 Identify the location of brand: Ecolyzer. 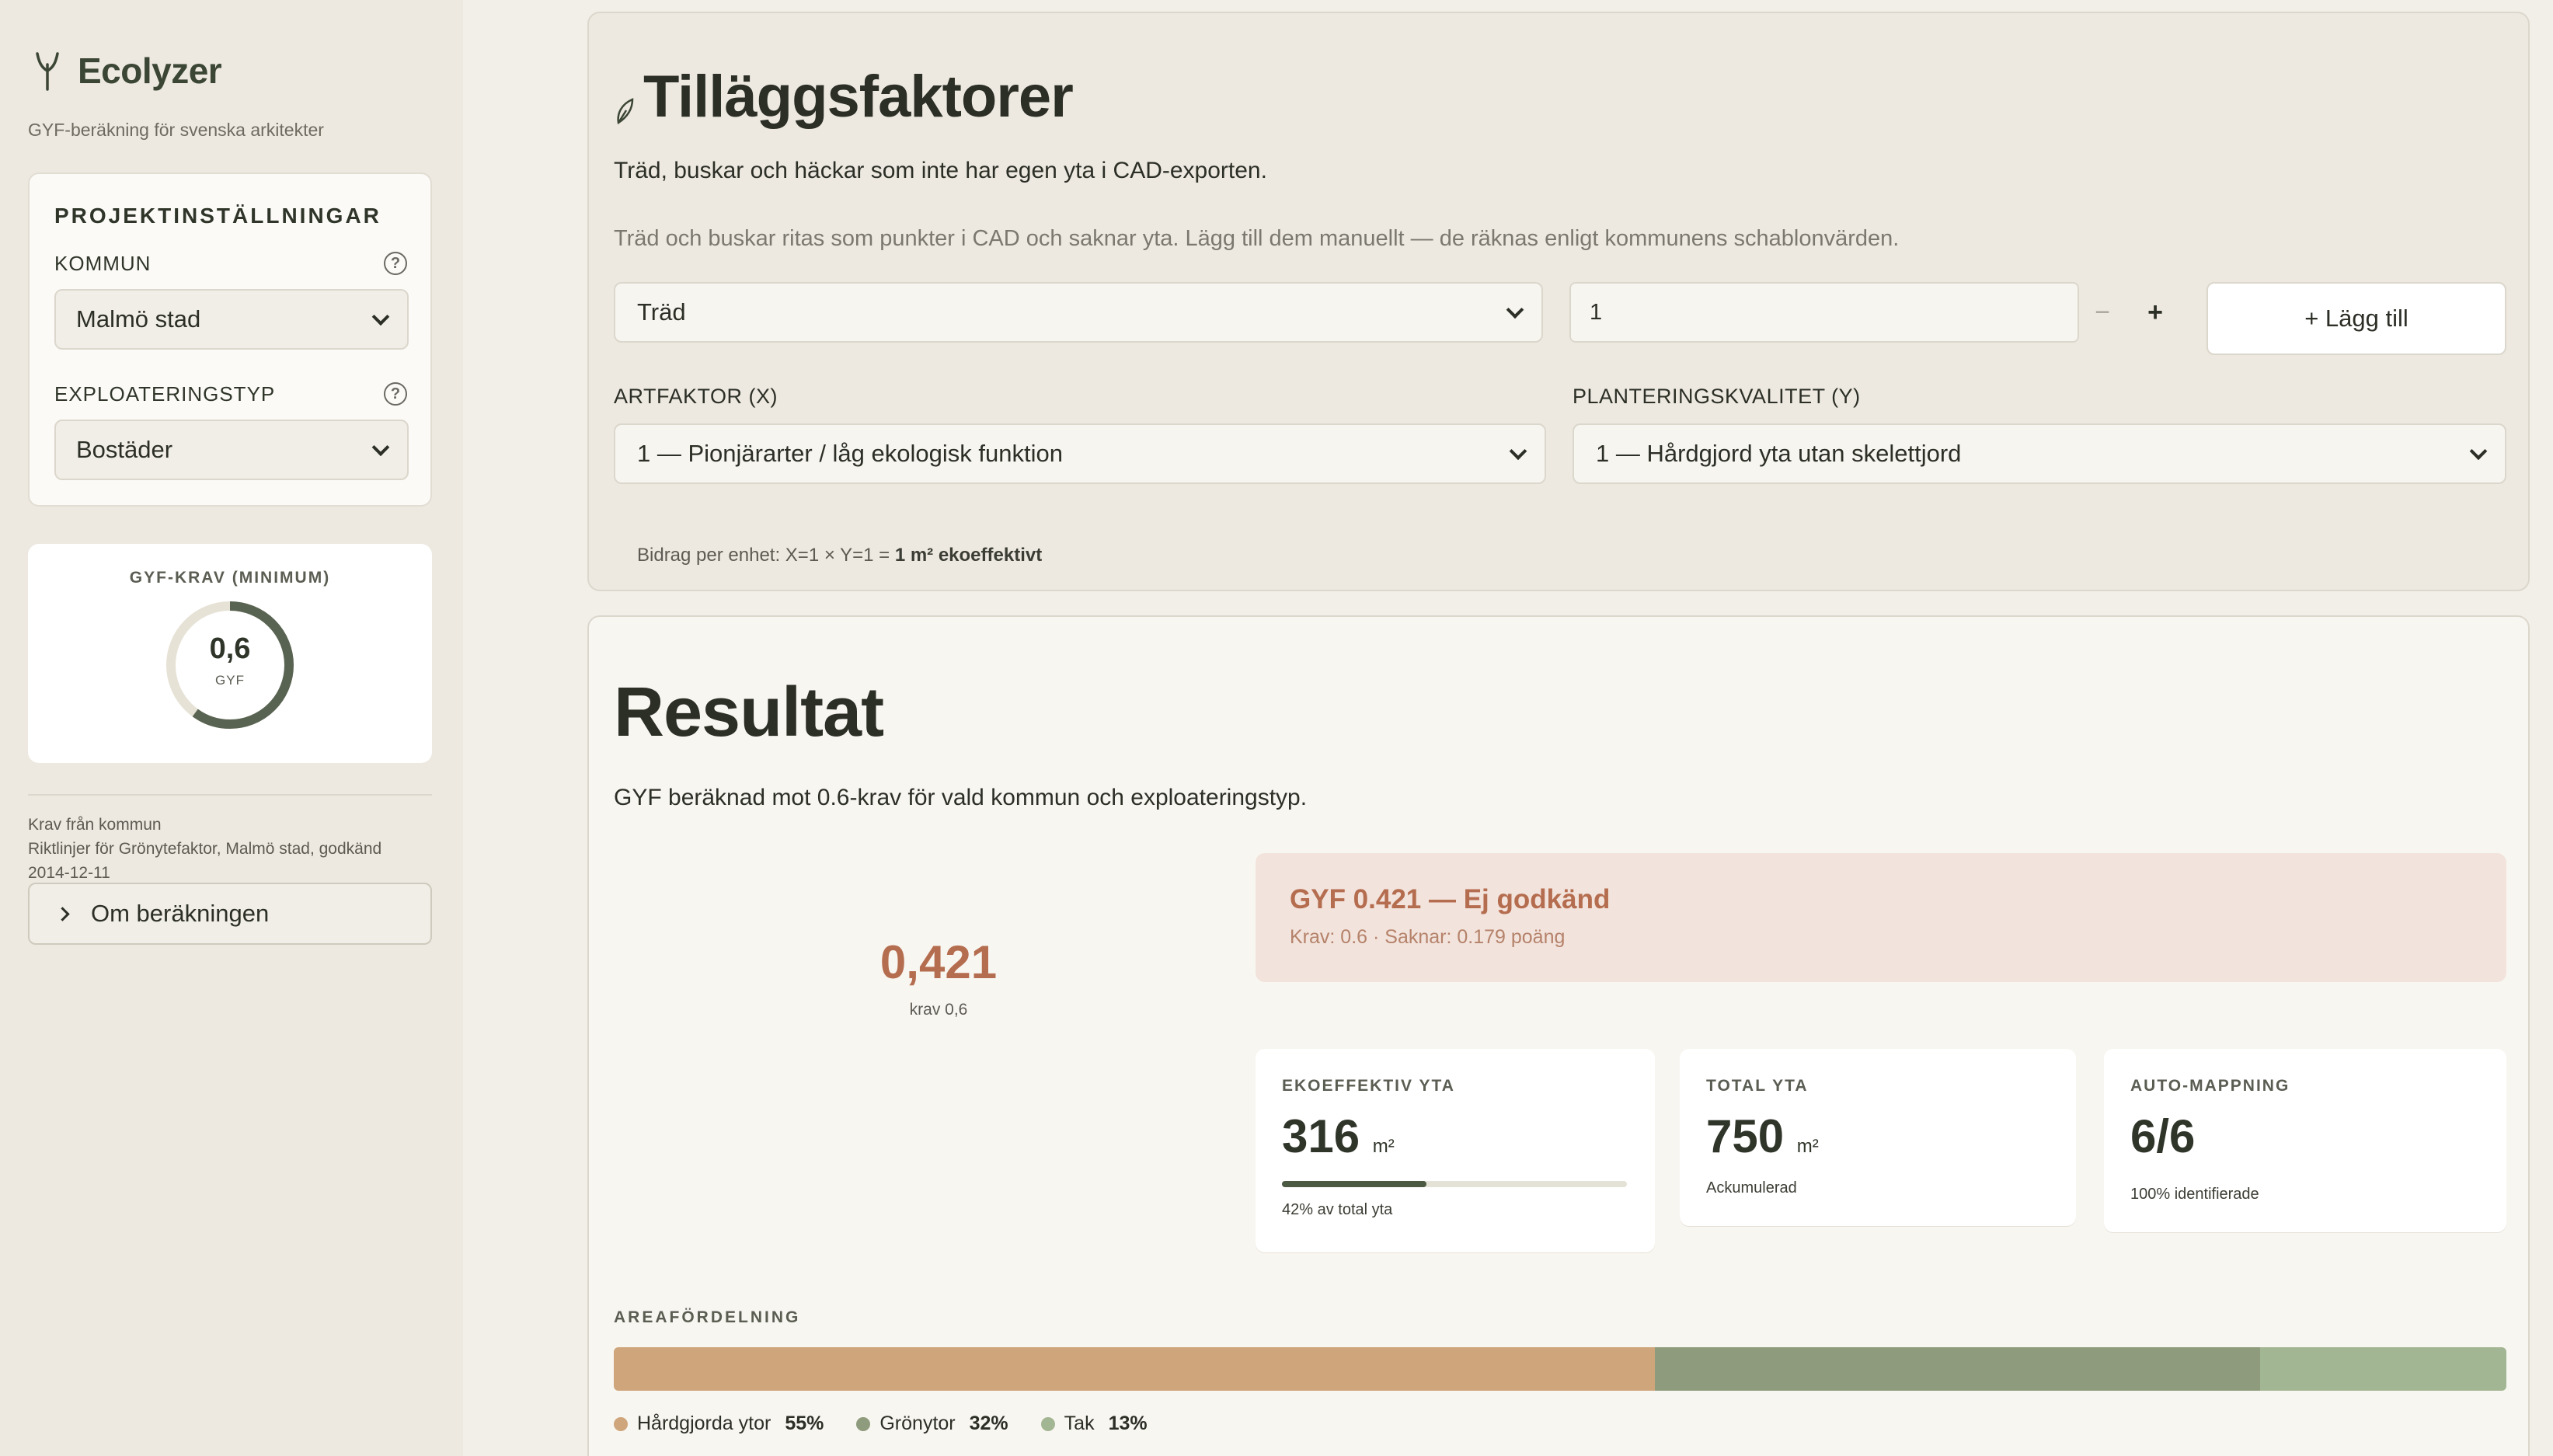
(128, 71).